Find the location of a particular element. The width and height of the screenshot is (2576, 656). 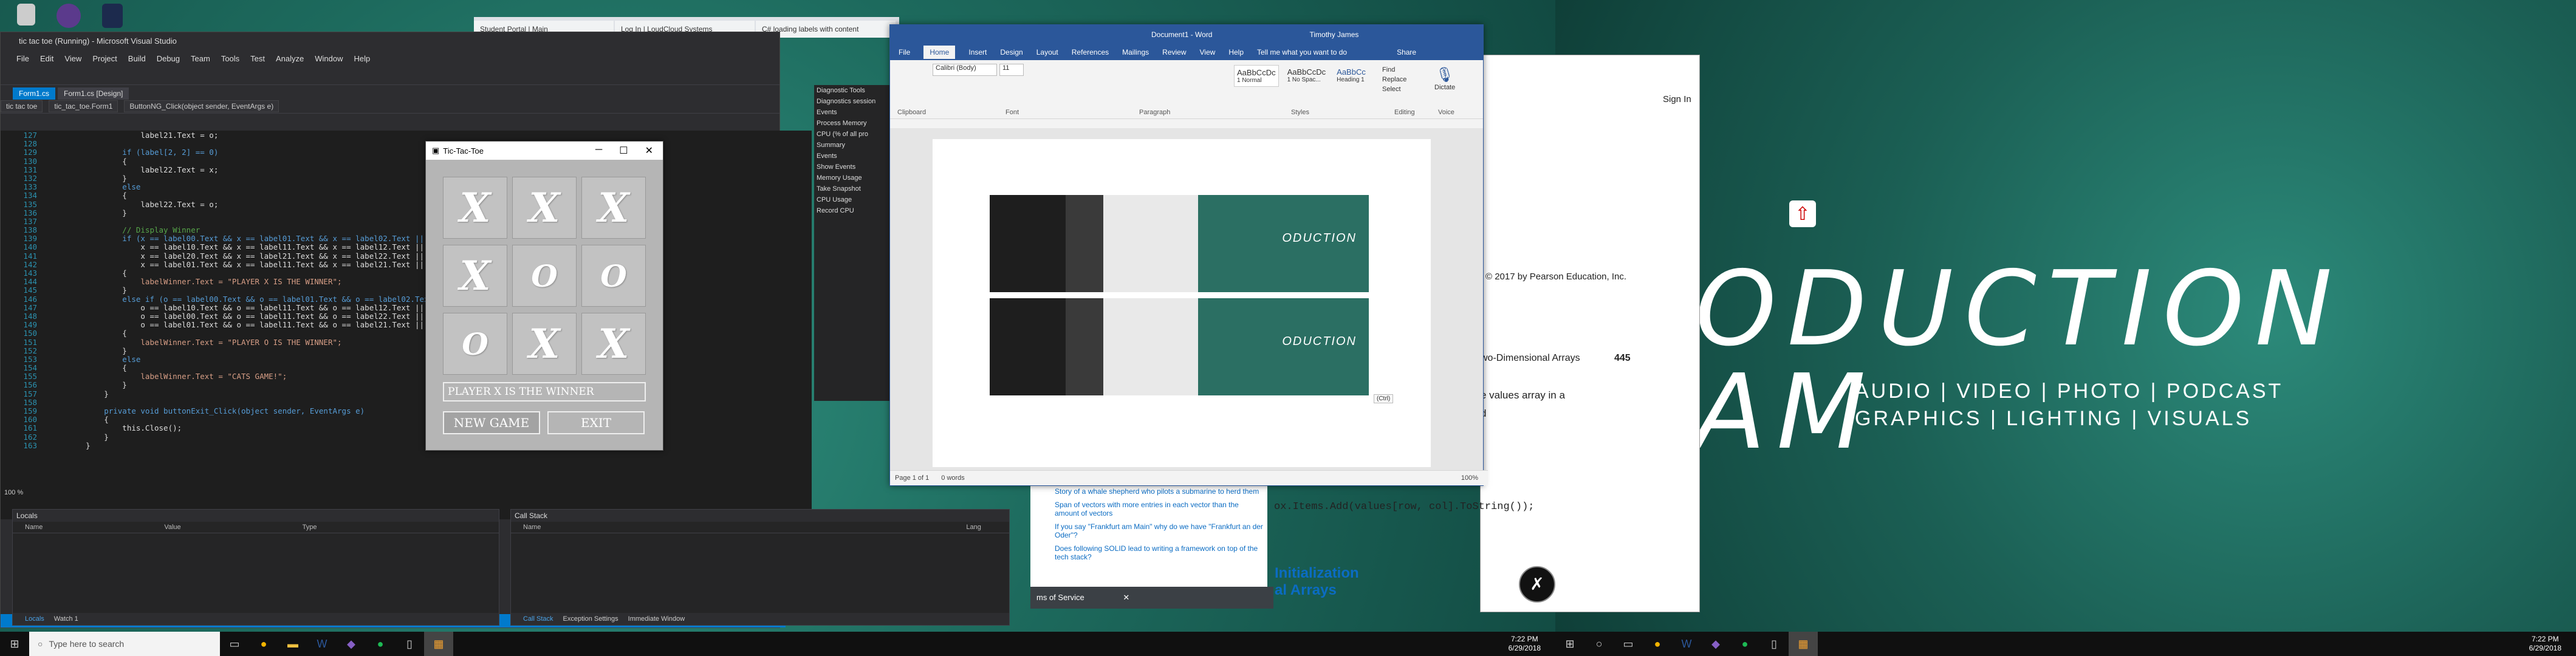

cell-2-0: O is located at coordinates (475, 344).